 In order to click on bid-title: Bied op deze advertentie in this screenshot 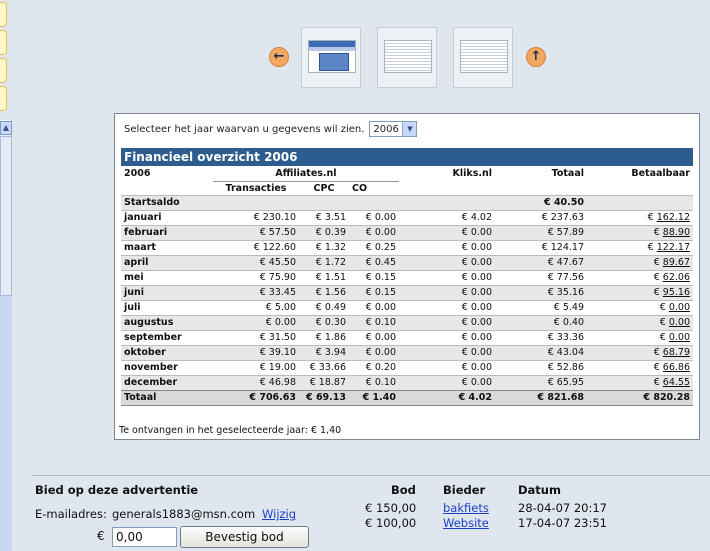, I will do `click(117, 490)`.